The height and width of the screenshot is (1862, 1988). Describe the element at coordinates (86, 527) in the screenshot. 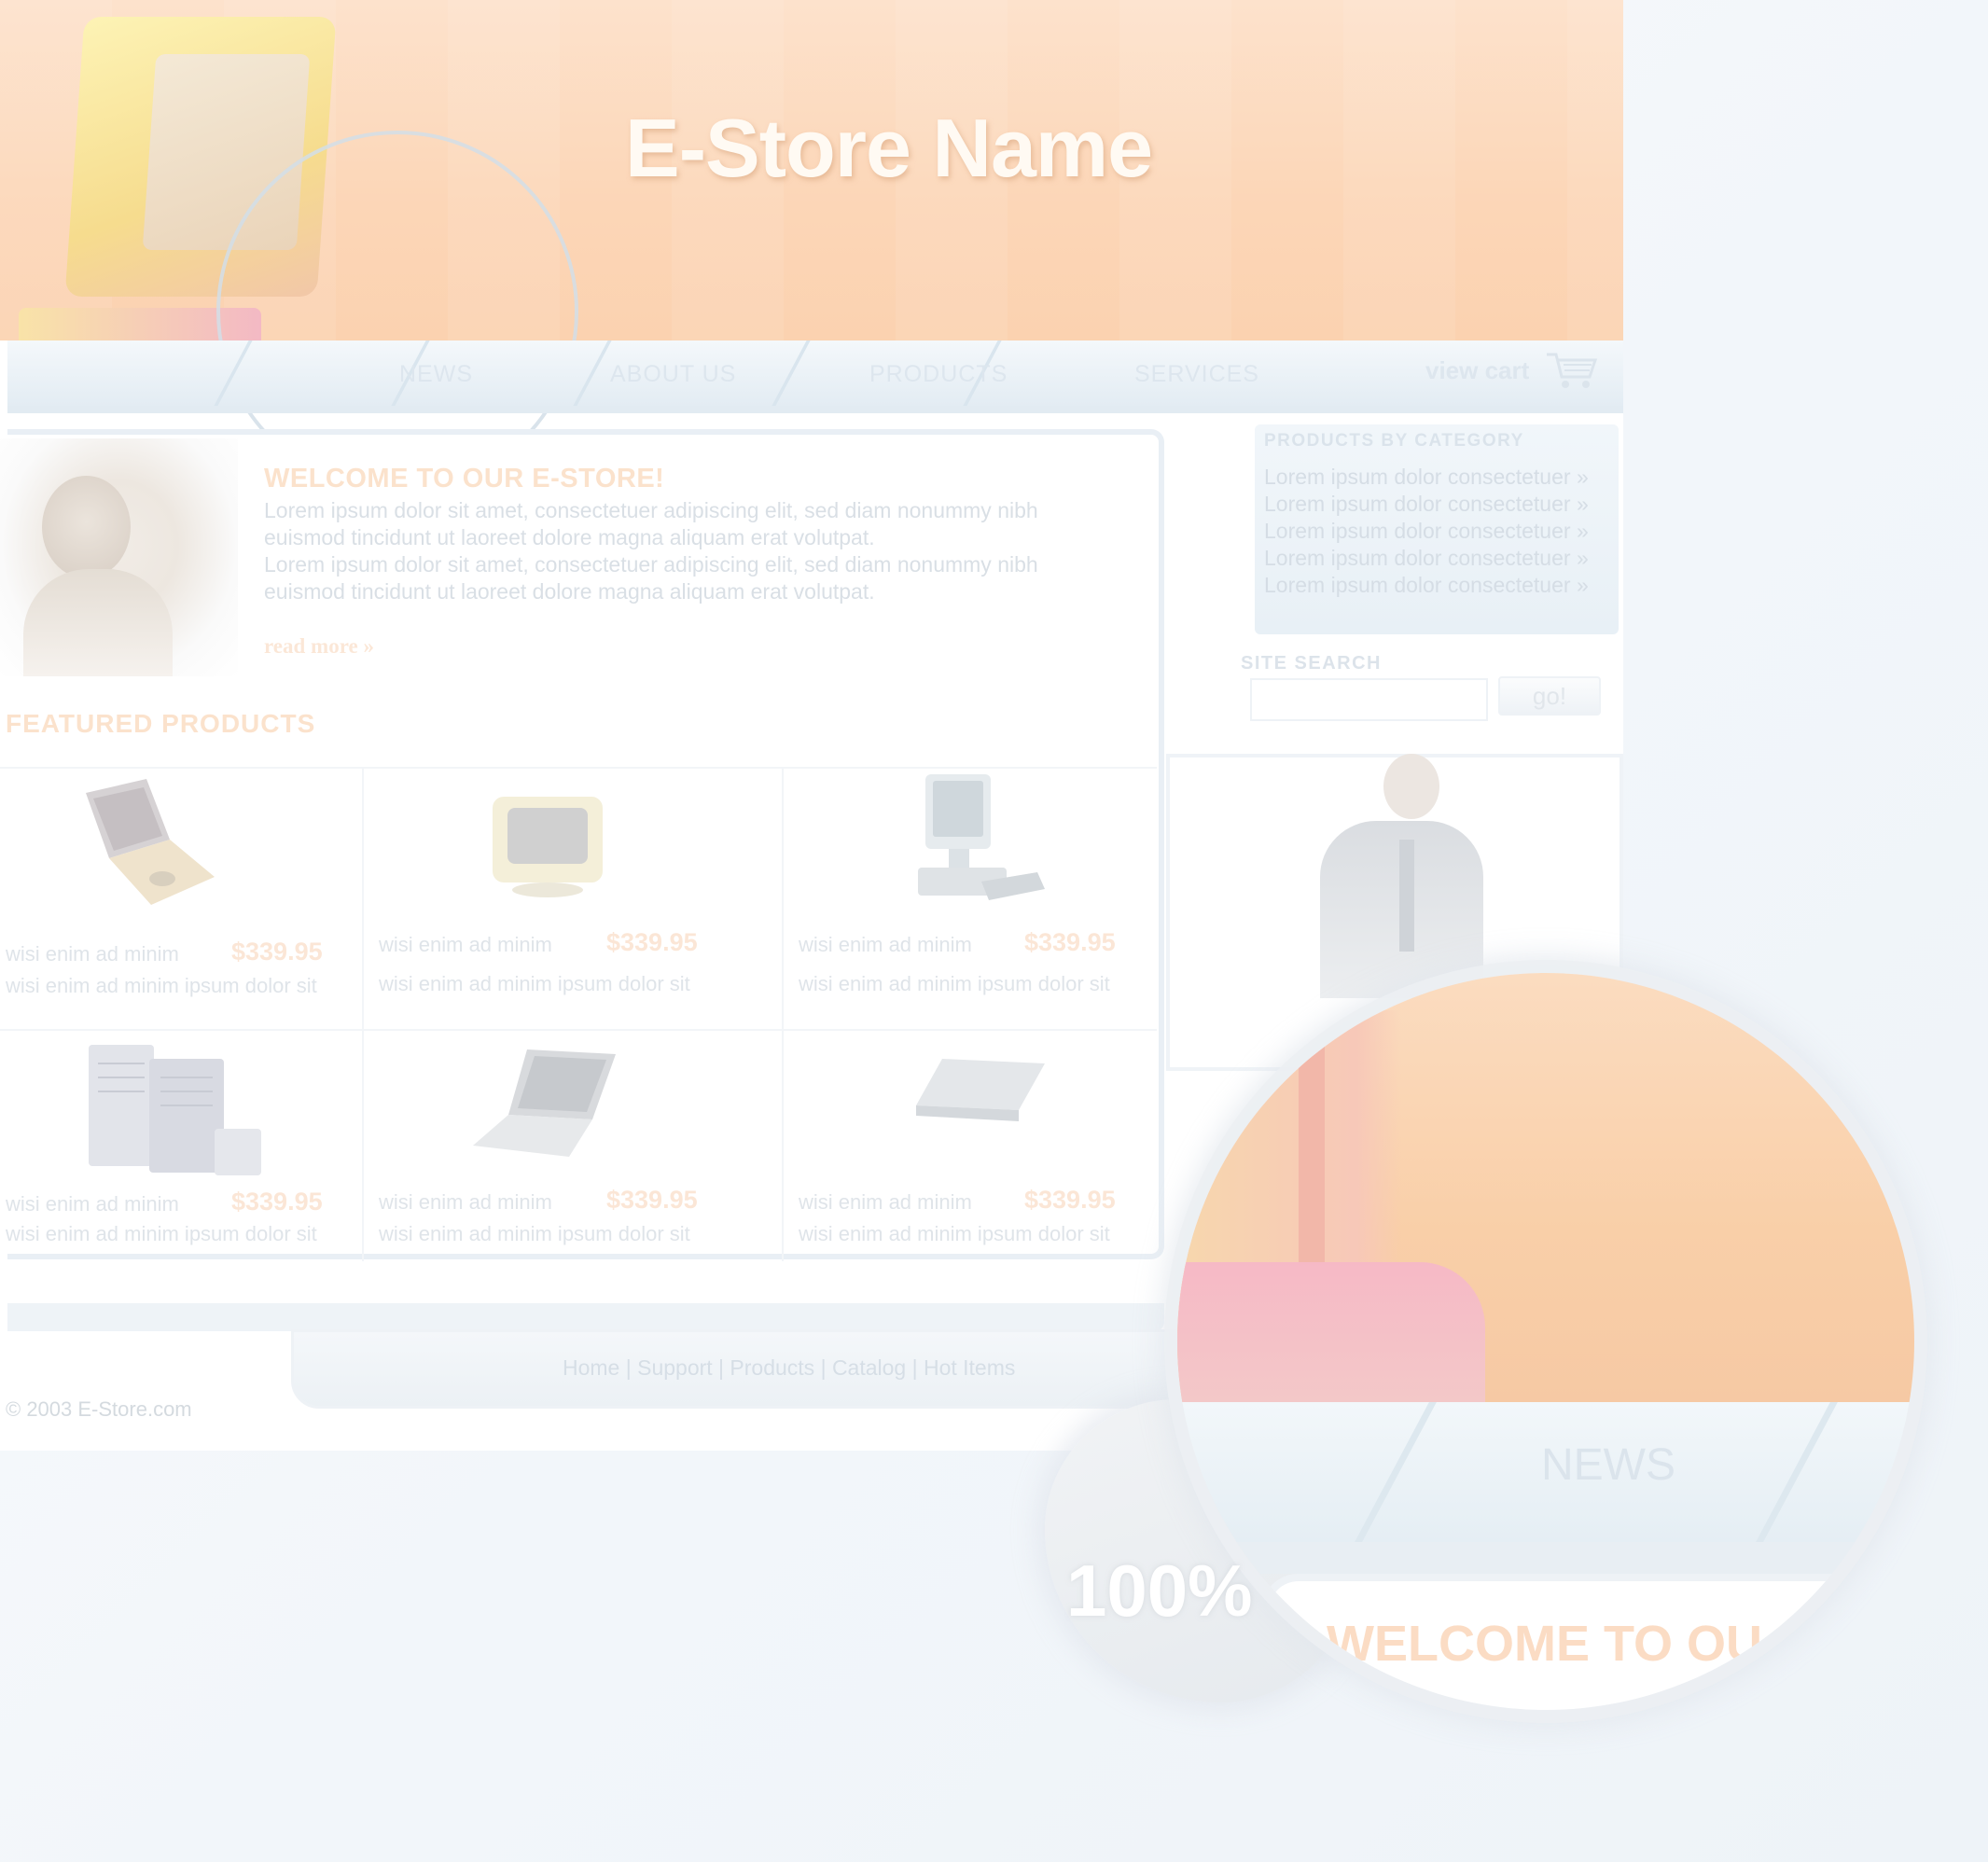

I see `woman-head` at that location.